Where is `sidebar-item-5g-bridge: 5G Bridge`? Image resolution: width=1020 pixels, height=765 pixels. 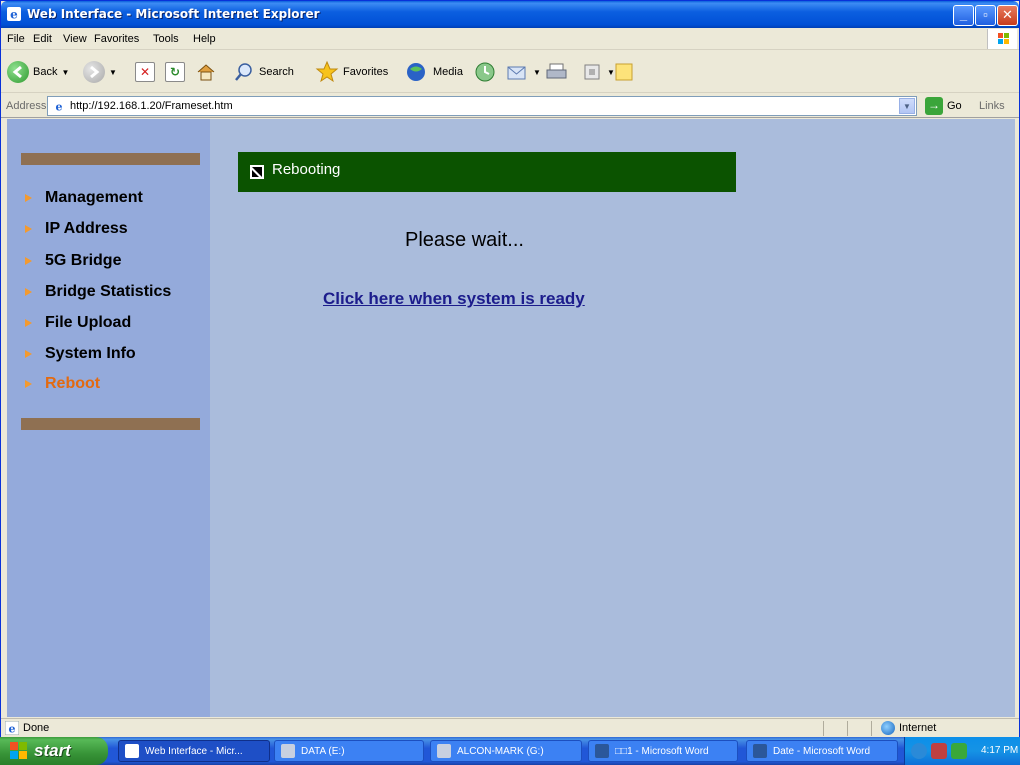
sidebar-item-5g-bridge: 5G Bridge is located at coordinates (73, 261).